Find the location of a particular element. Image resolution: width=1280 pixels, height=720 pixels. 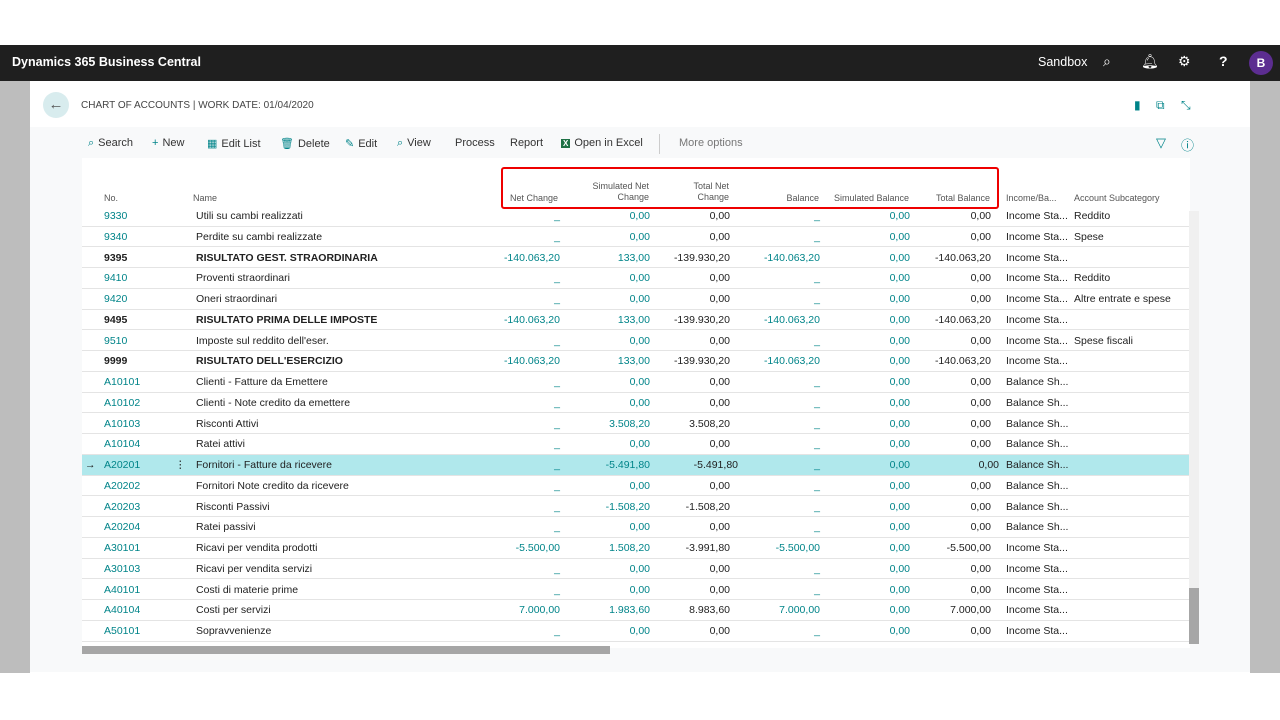

cell-no: 9340 is located at coordinates (115, 237).